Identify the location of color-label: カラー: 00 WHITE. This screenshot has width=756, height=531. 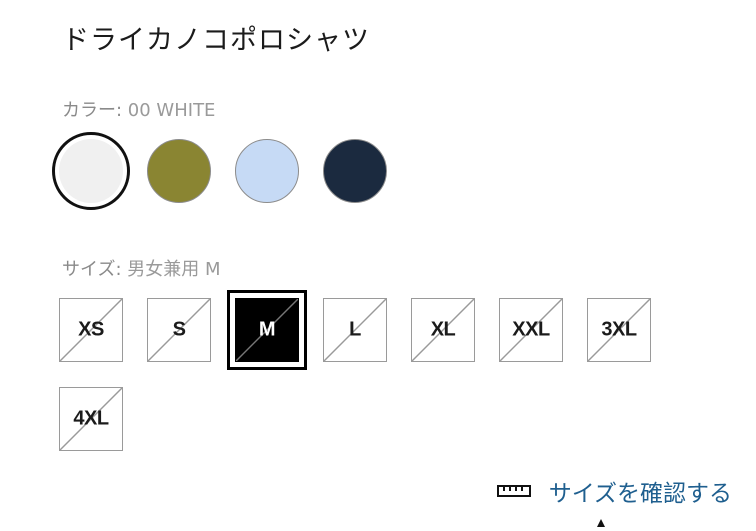
(138, 109).